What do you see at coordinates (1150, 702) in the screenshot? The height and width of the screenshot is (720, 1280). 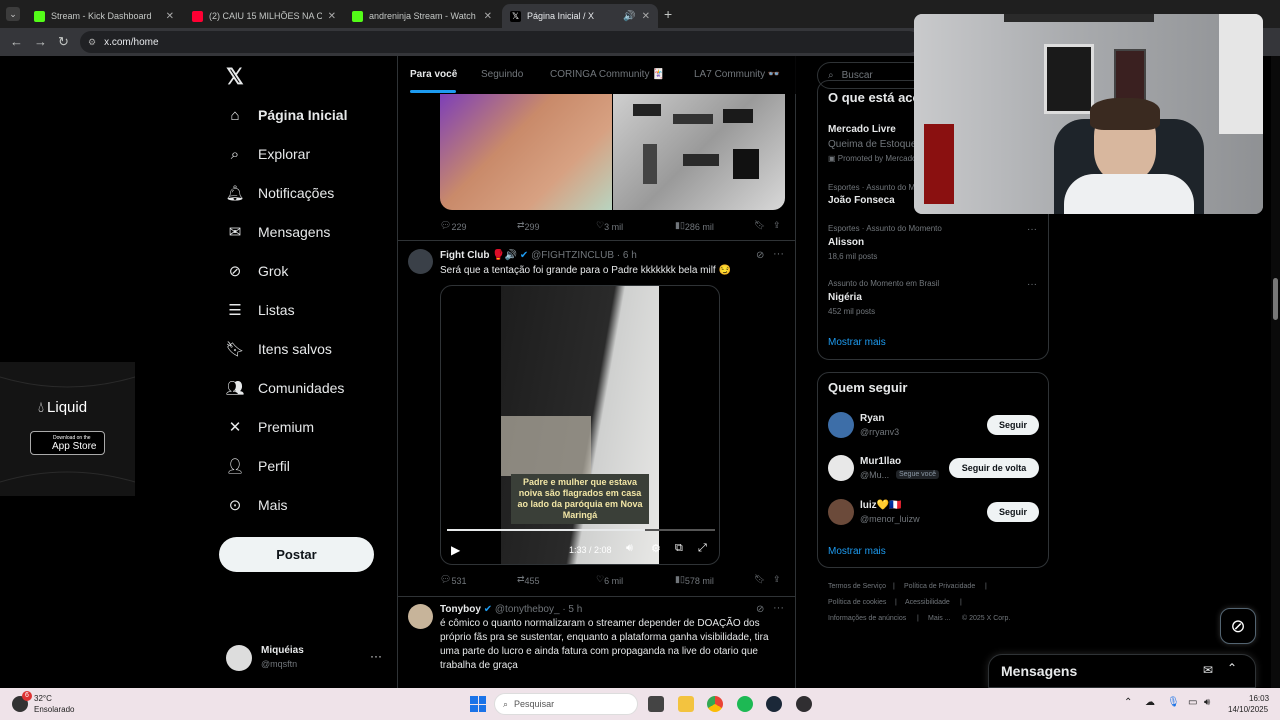 I see `tray-app-icon: ☁` at bounding box center [1150, 702].